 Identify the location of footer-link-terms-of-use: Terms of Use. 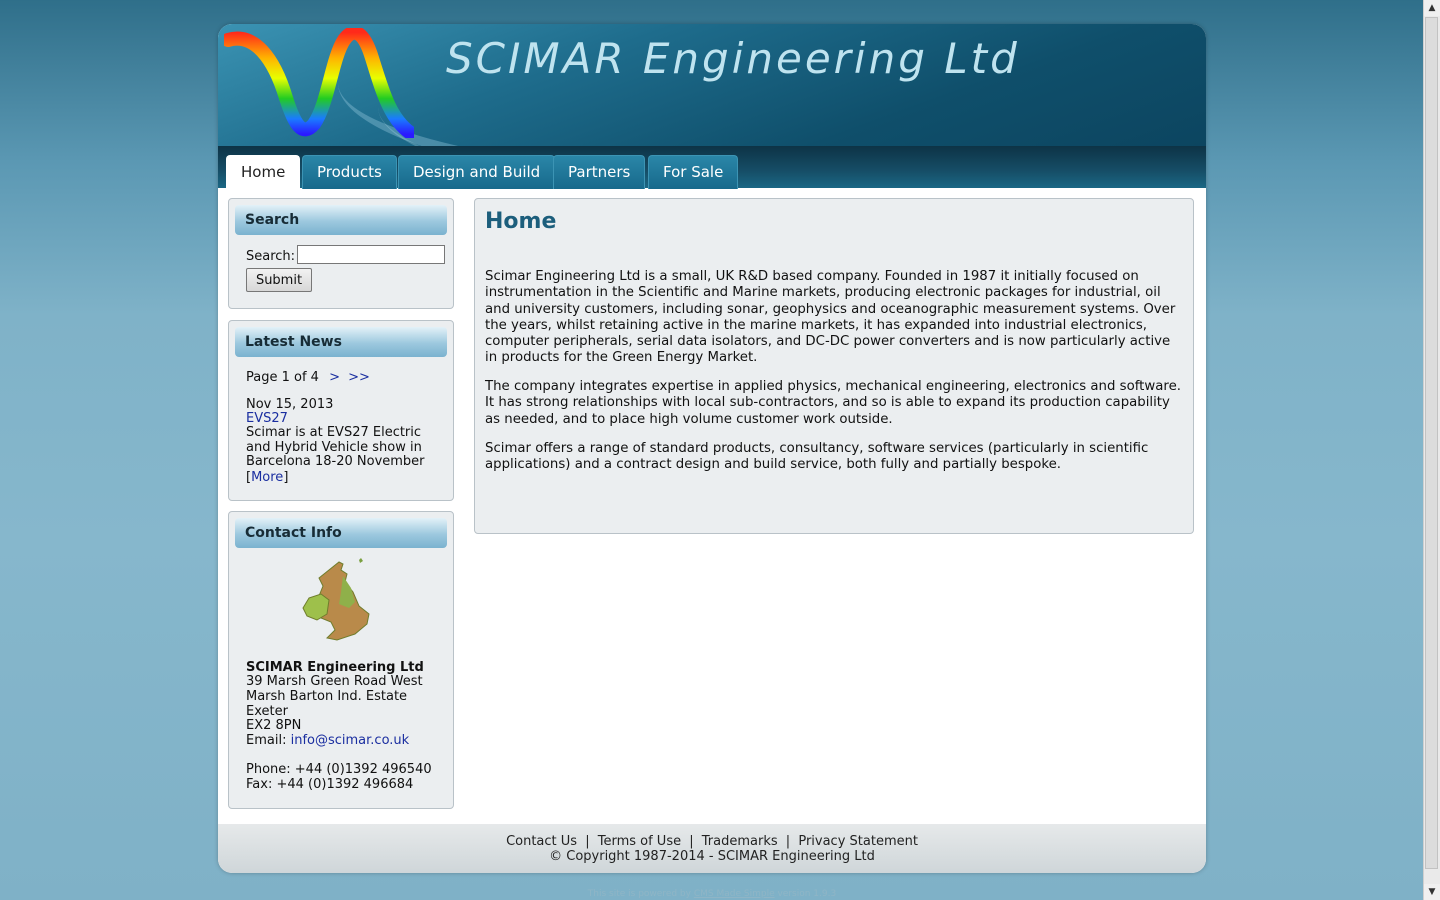
(639, 841).